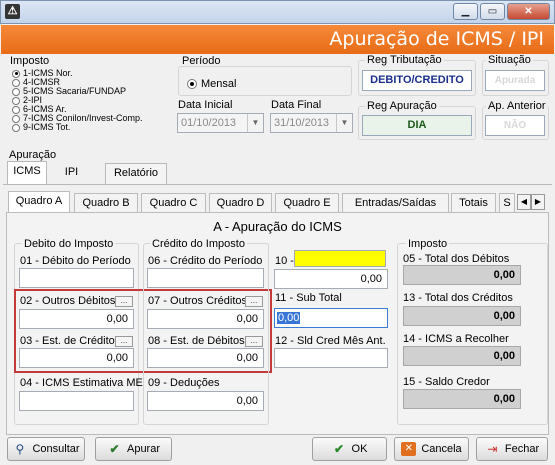 This screenshot has height=465, width=555. Describe the element at coordinates (277, 39) in the screenshot. I see `header-banner: Apuração de ICMS / IPI` at that location.